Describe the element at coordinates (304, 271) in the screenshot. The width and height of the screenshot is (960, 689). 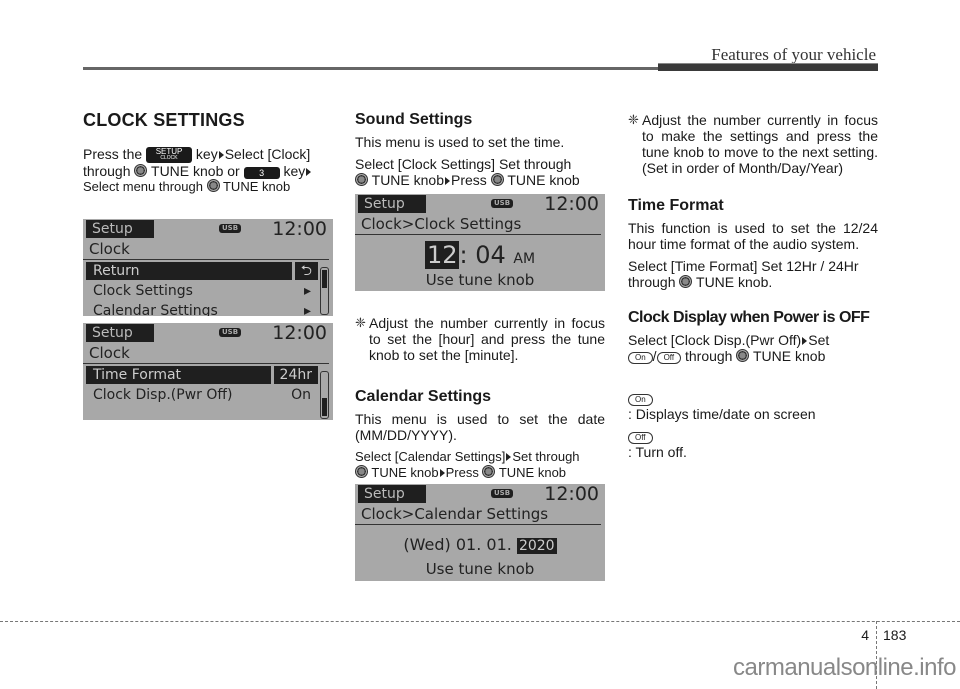
I see `return-icon: ⮌` at that location.